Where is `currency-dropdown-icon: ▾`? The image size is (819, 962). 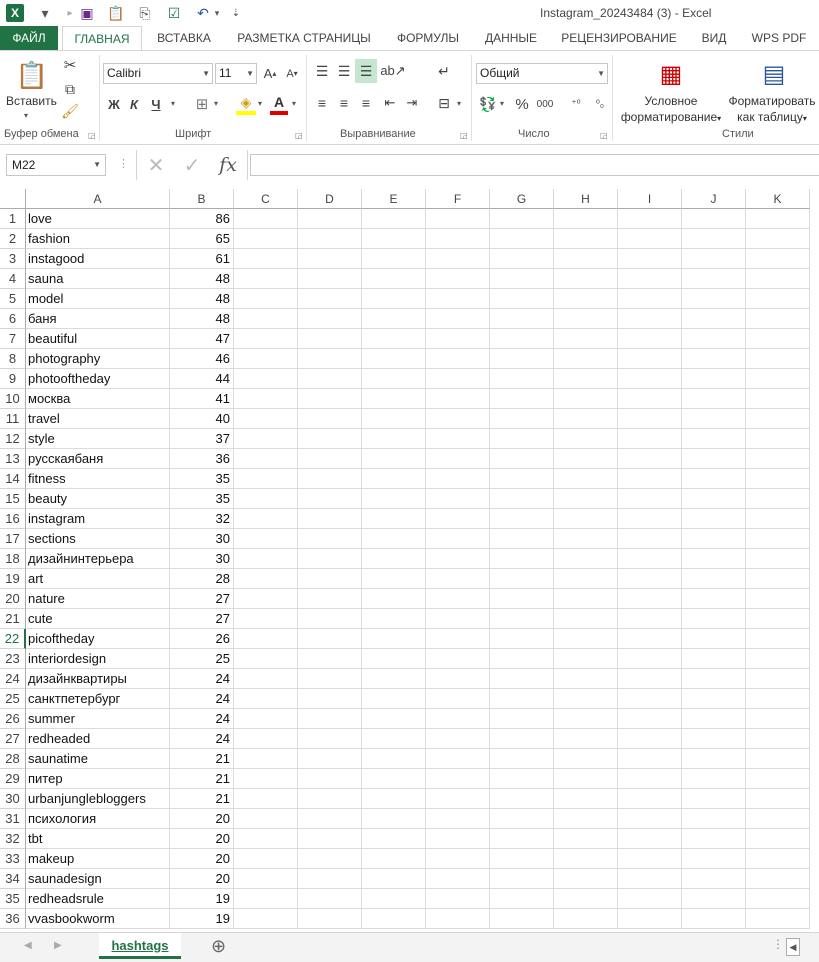 currency-dropdown-icon: ▾ is located at coordinates (502, 103).